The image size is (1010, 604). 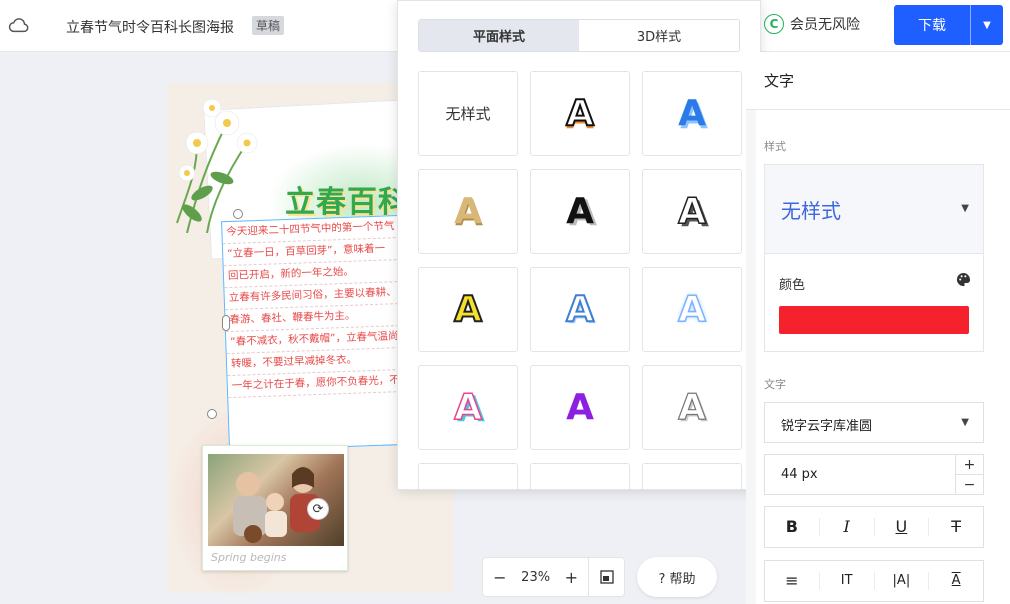 I want to click on resize-handle-top-left, so click(x=238, y=214).